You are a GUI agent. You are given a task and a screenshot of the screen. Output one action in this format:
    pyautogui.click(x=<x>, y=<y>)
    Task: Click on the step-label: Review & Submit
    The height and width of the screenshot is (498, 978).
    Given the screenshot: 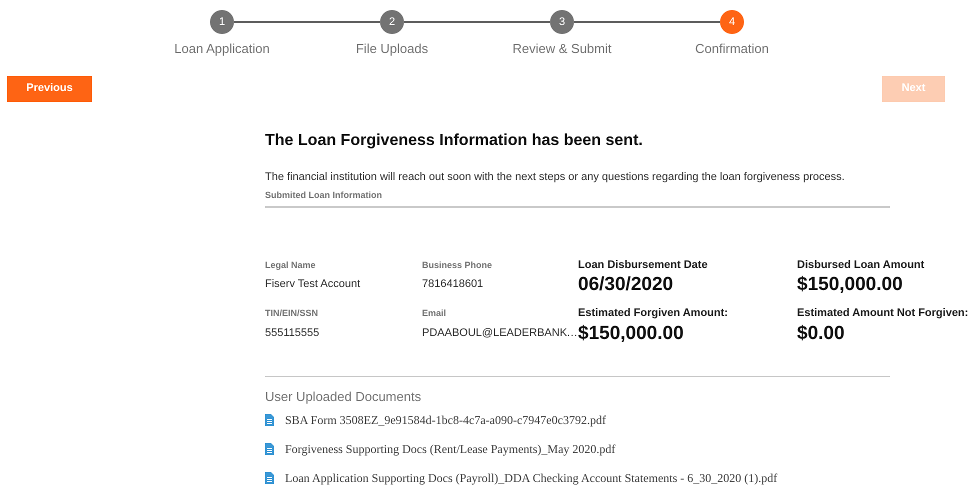 What is the action you would take?
    pyautogui.click(x=562, y=49)
    